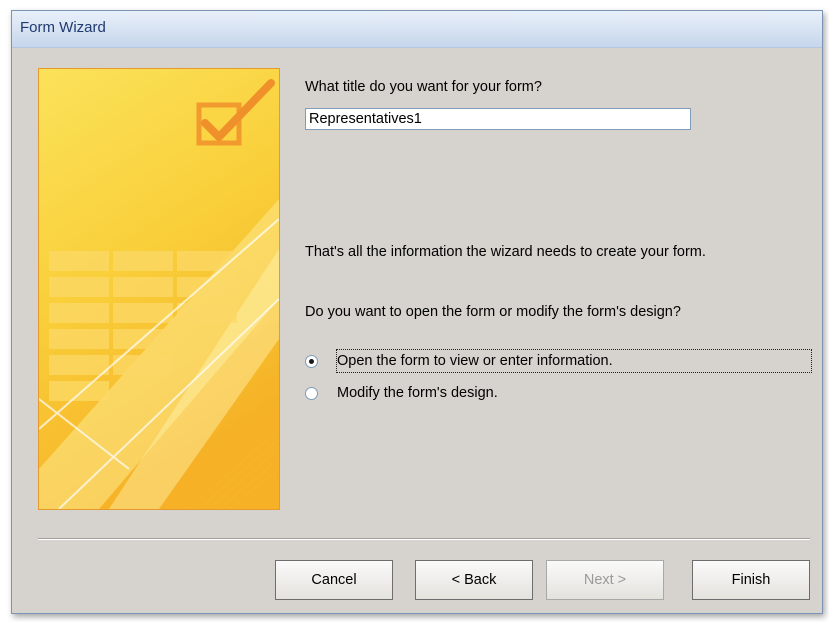 The image size is (829, 622). Describe the element at coordinates (751, 580) in the screenshot. I see `finish-button: Finish` at that location.